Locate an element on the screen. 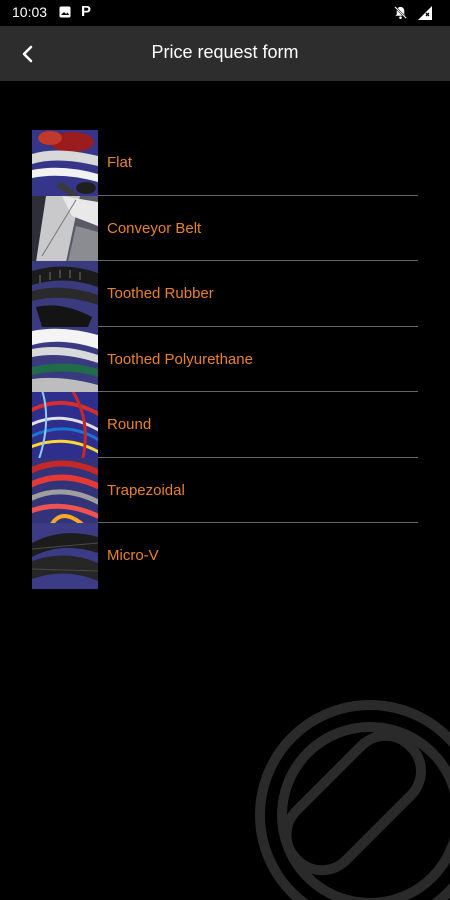  item-label: Micro-V is located at coordinates (133, 556).